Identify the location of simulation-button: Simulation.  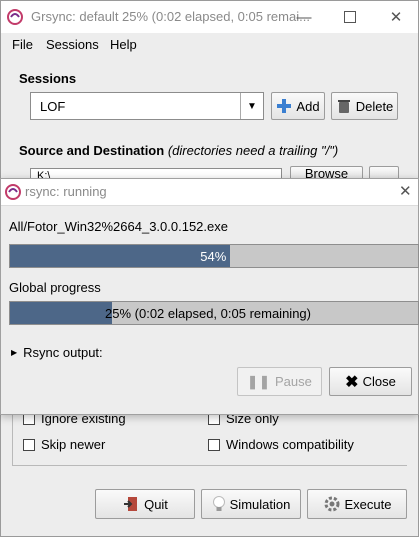
(251, 504).